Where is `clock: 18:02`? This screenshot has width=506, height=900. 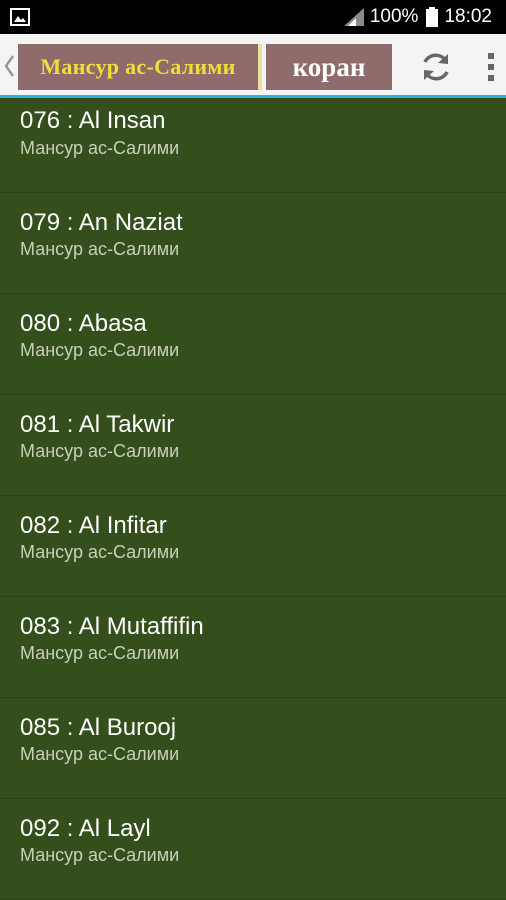
clock: 18:02 is located at coordinates (468, 16).